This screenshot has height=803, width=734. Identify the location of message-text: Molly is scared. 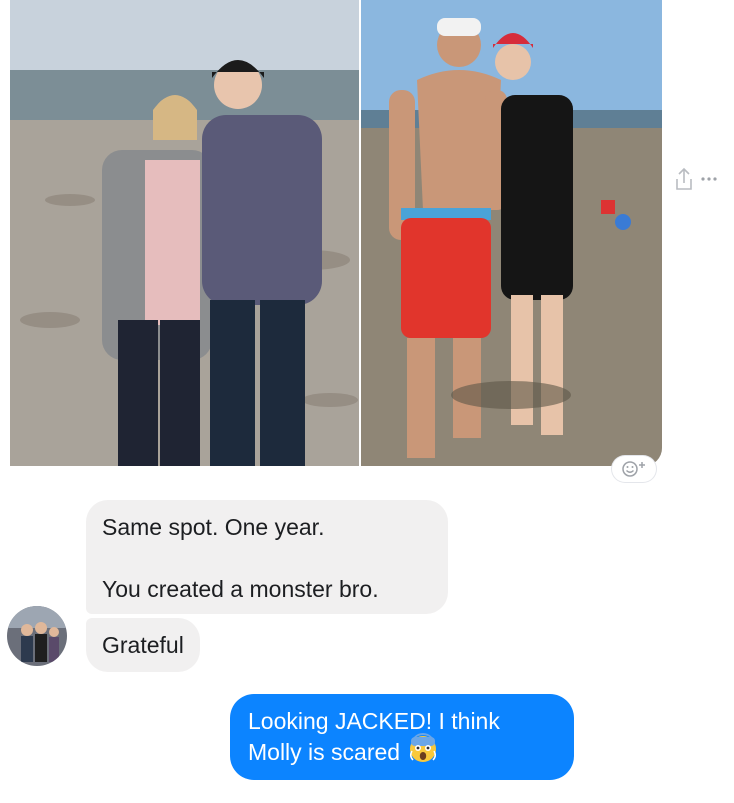
(324, 752).